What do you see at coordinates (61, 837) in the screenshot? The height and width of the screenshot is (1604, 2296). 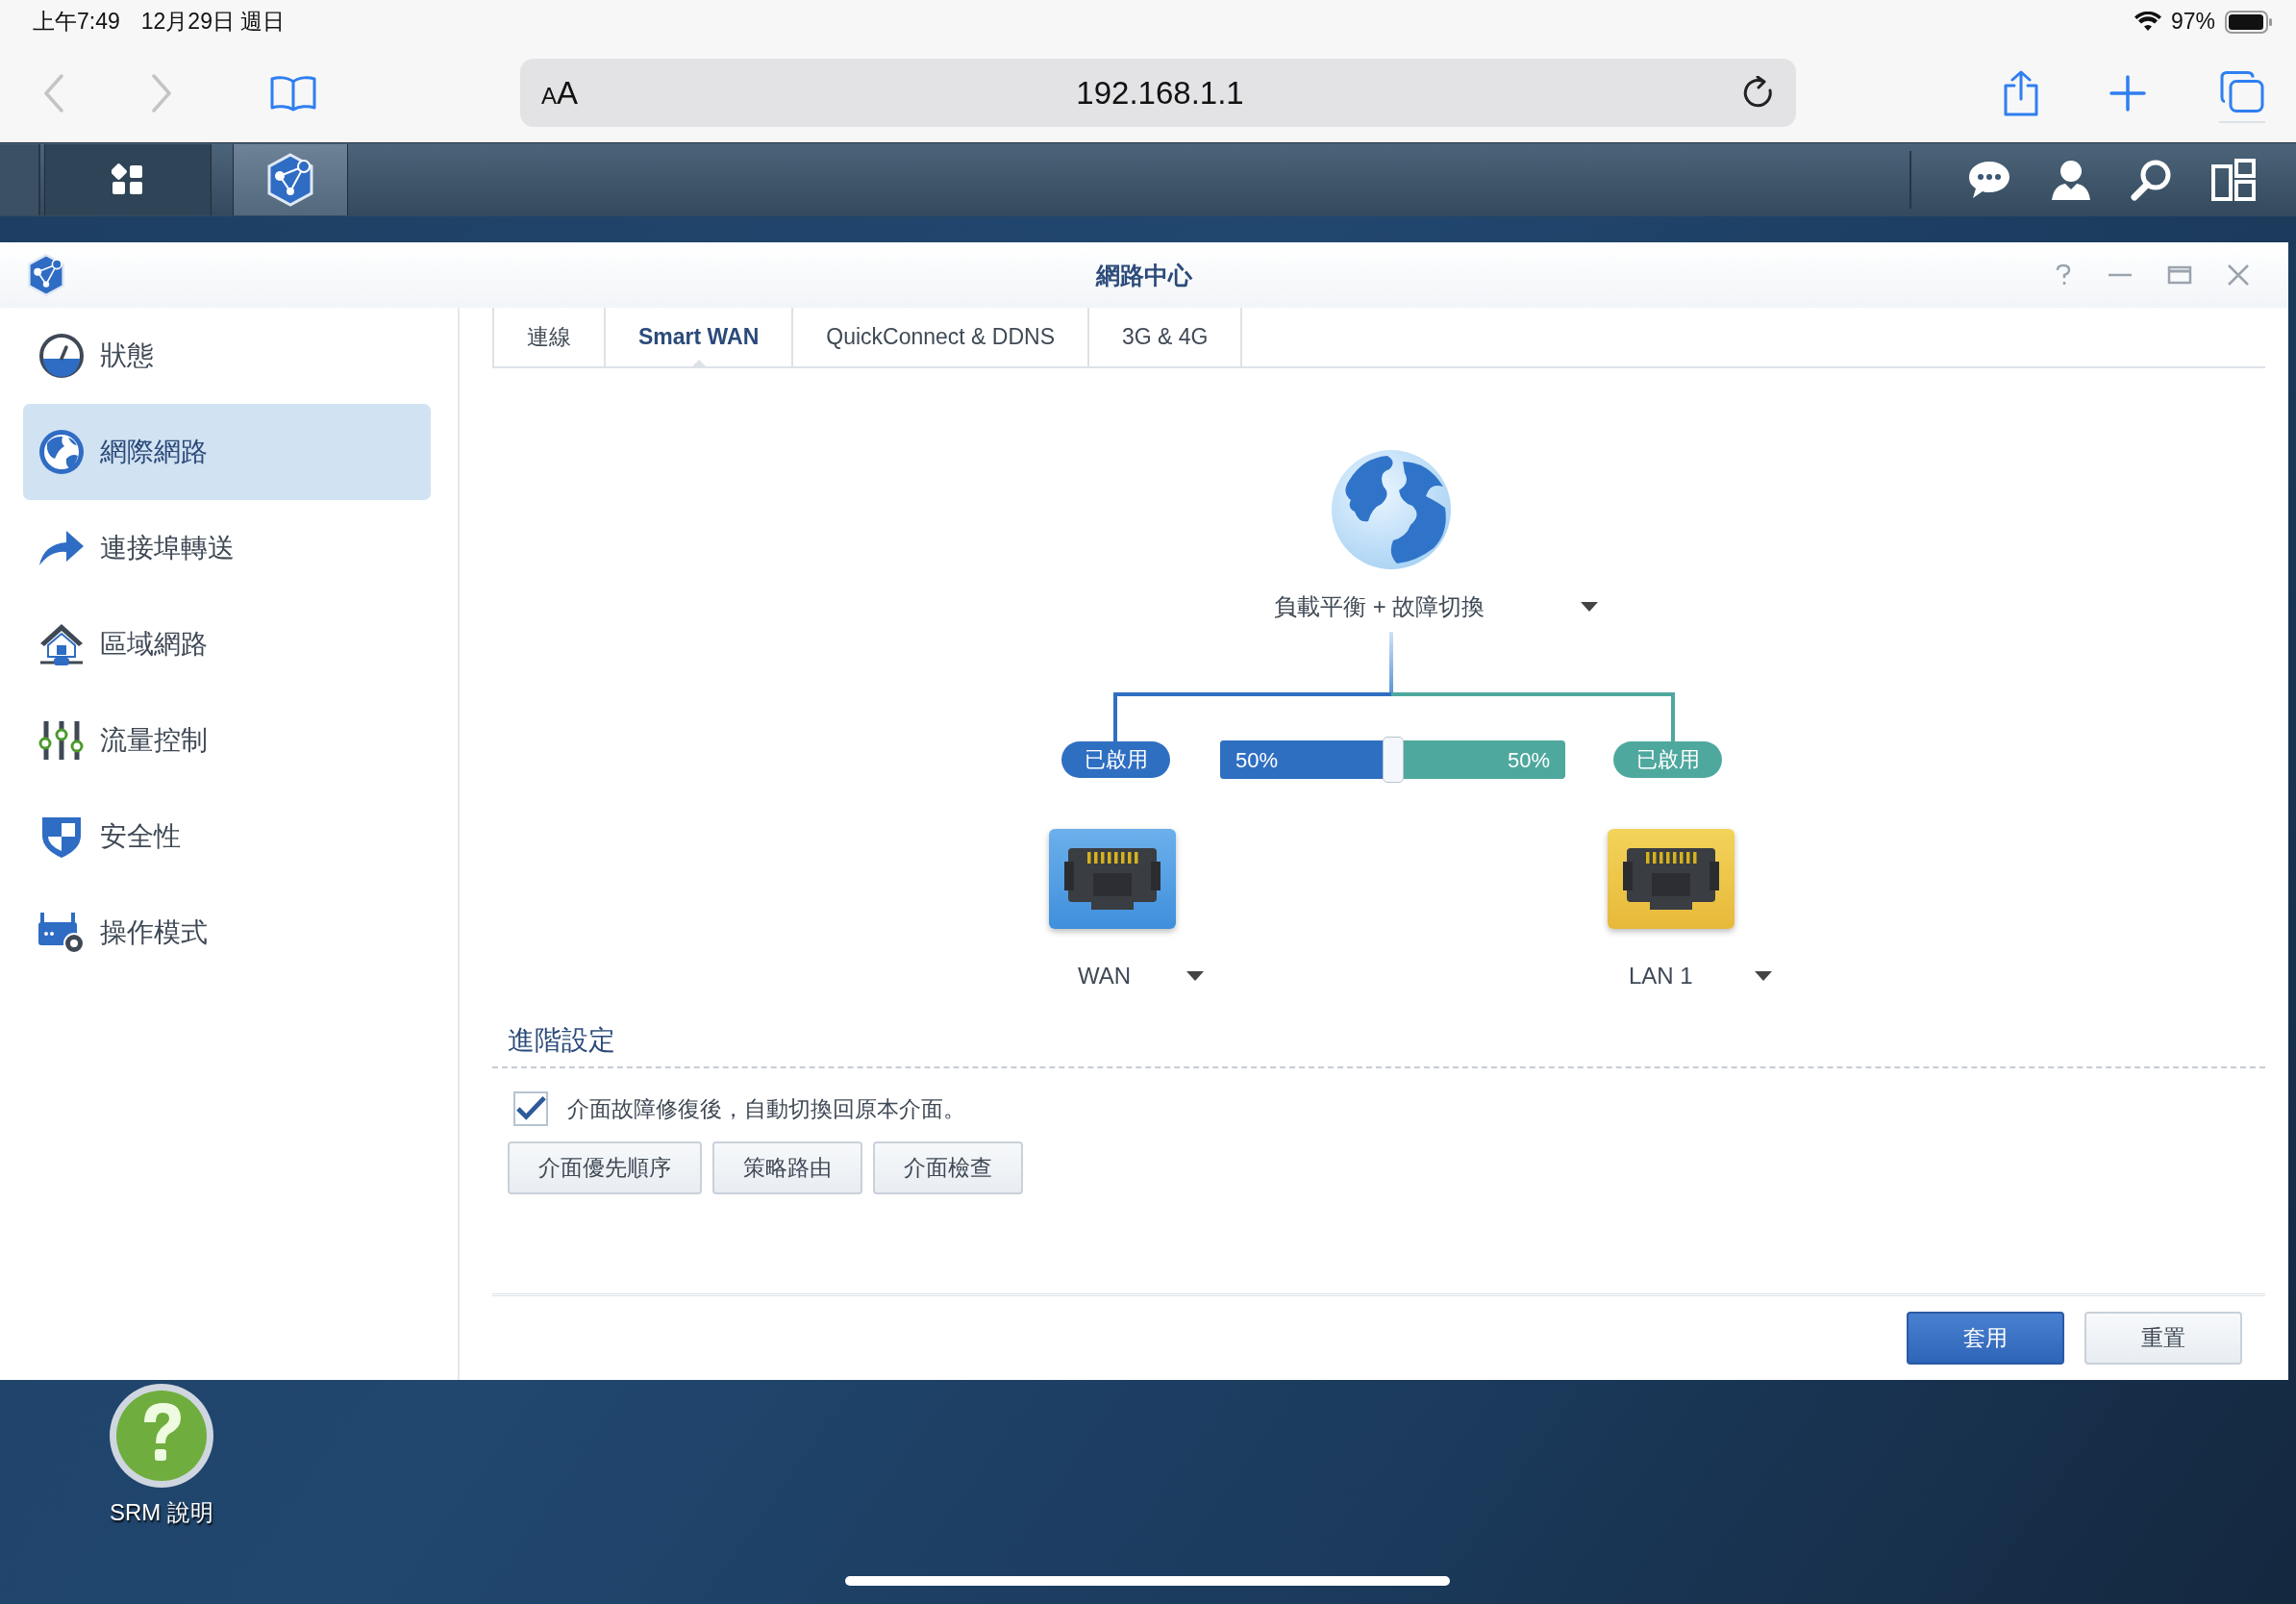 I see `shield-icon` at bounding box center [61, 837].